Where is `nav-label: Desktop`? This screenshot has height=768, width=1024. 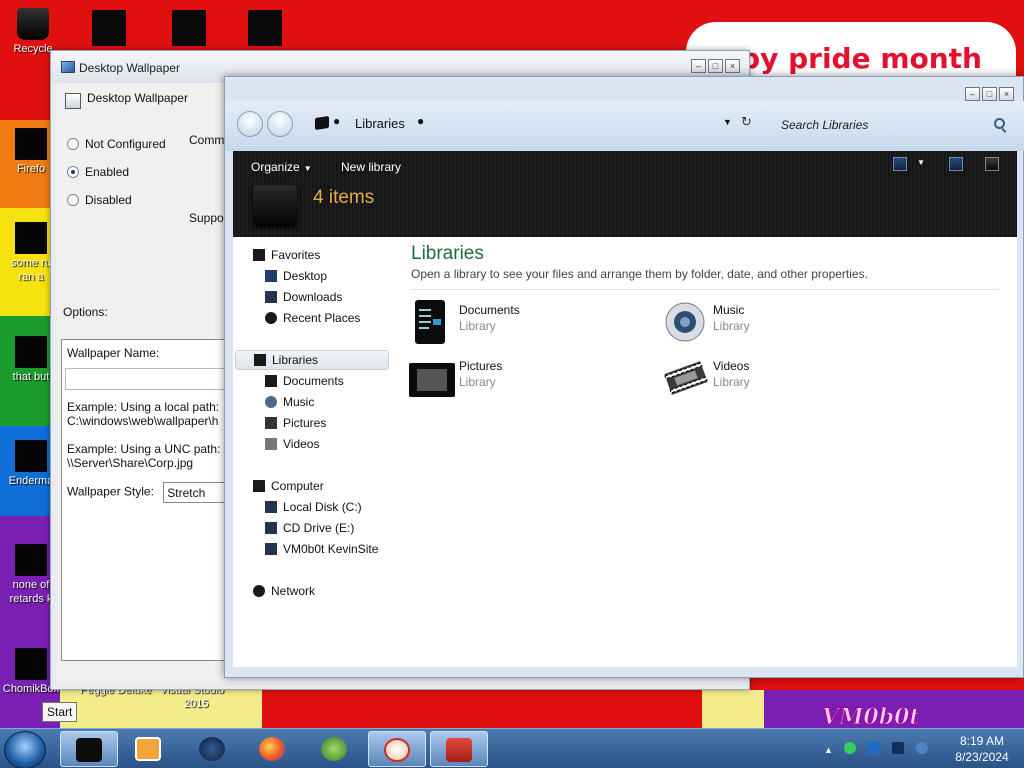 nav-label: Desktop is located at coordinates (305, 276).